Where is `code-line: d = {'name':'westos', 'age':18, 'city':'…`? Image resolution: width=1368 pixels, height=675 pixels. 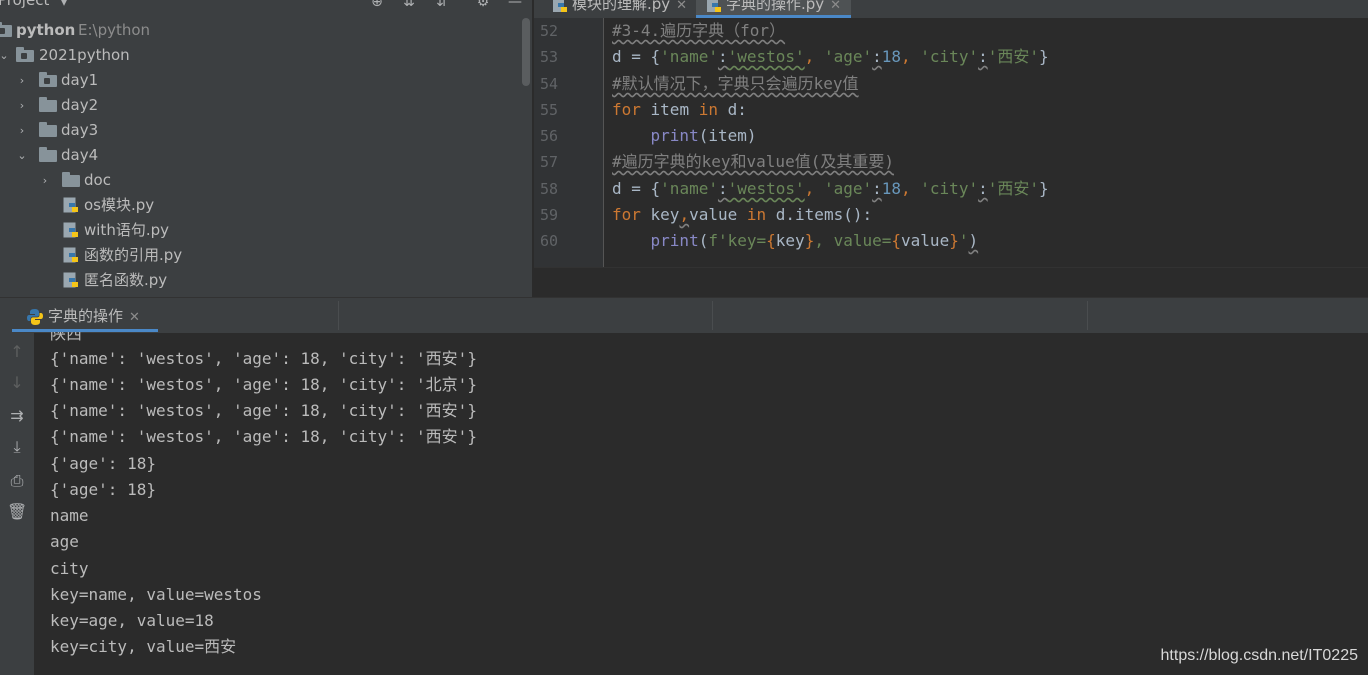
code-line: d = {'name':'westos', 'age':18, 'city':'… is located at coordinates (830, 189).